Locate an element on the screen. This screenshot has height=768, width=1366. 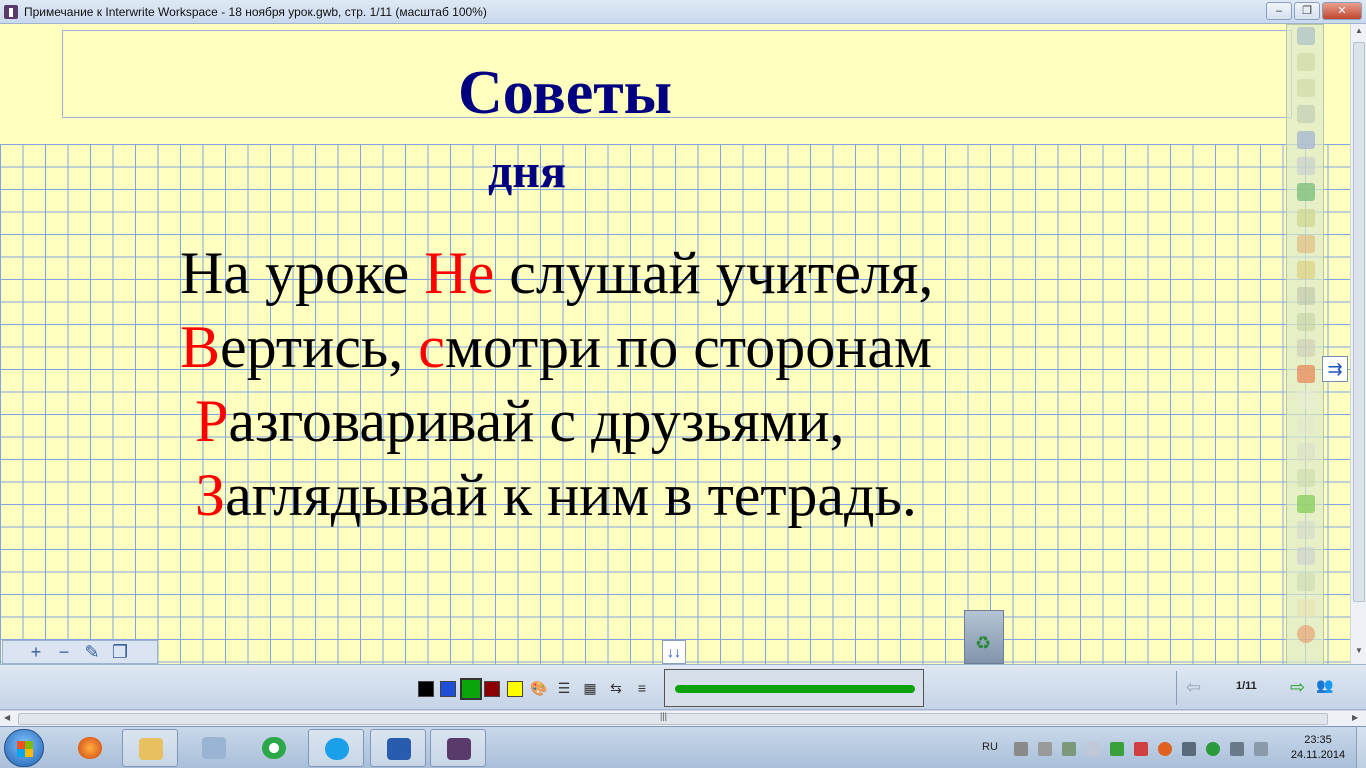
system-clock: 23:35 24.11.2014 is located at coordinates (1318, 748).